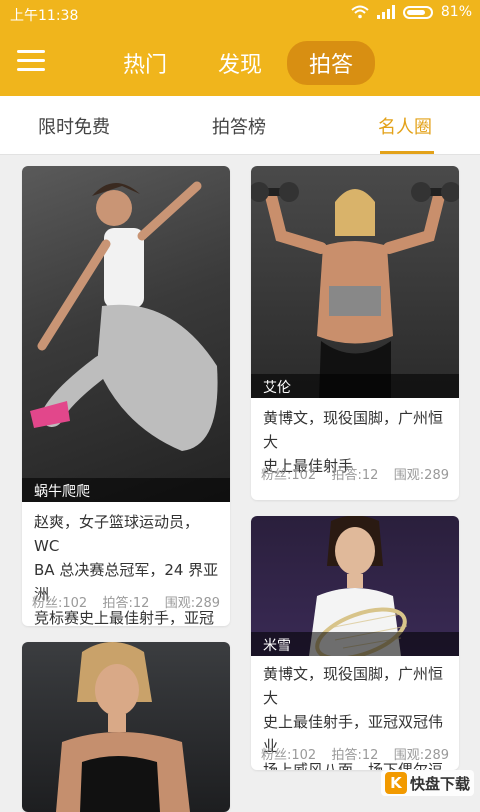 The width and height of the screenshot is (480, 812). I want to click on celebrity-card, so click(126, 727).